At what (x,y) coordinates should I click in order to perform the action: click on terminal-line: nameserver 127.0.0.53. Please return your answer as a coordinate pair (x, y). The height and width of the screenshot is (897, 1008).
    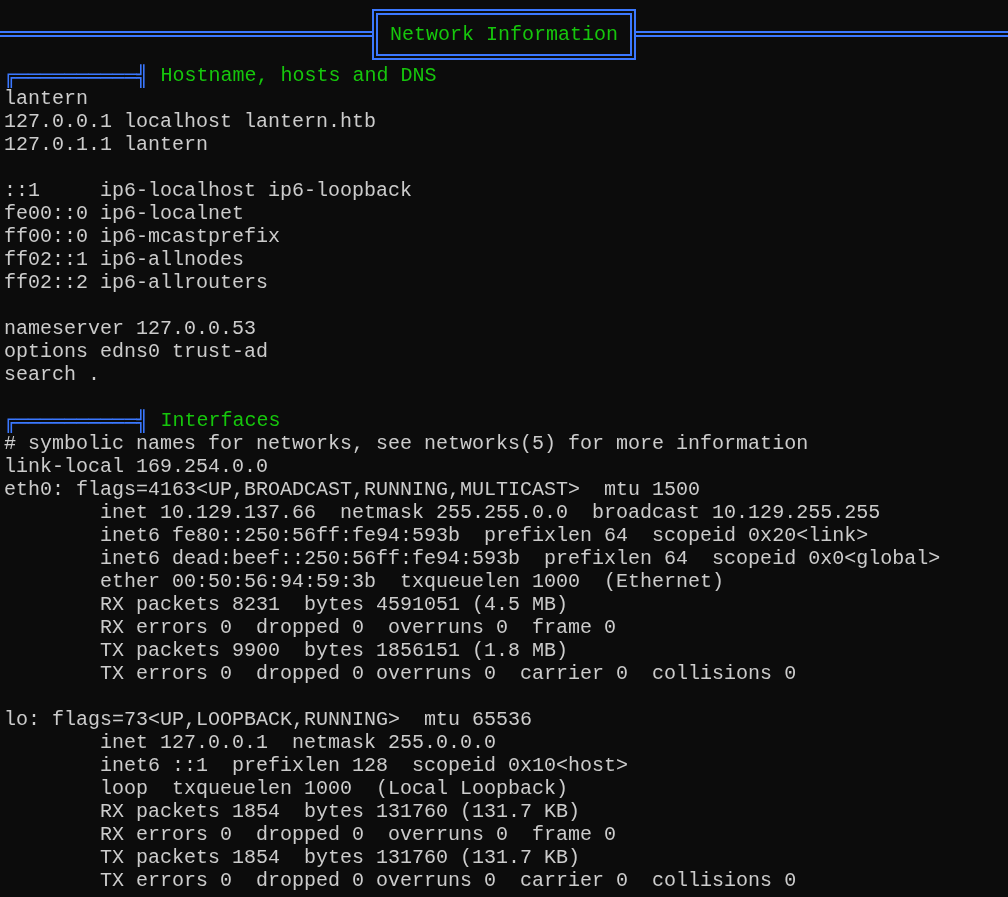
    Looking at the image, I should click on (130, 328).